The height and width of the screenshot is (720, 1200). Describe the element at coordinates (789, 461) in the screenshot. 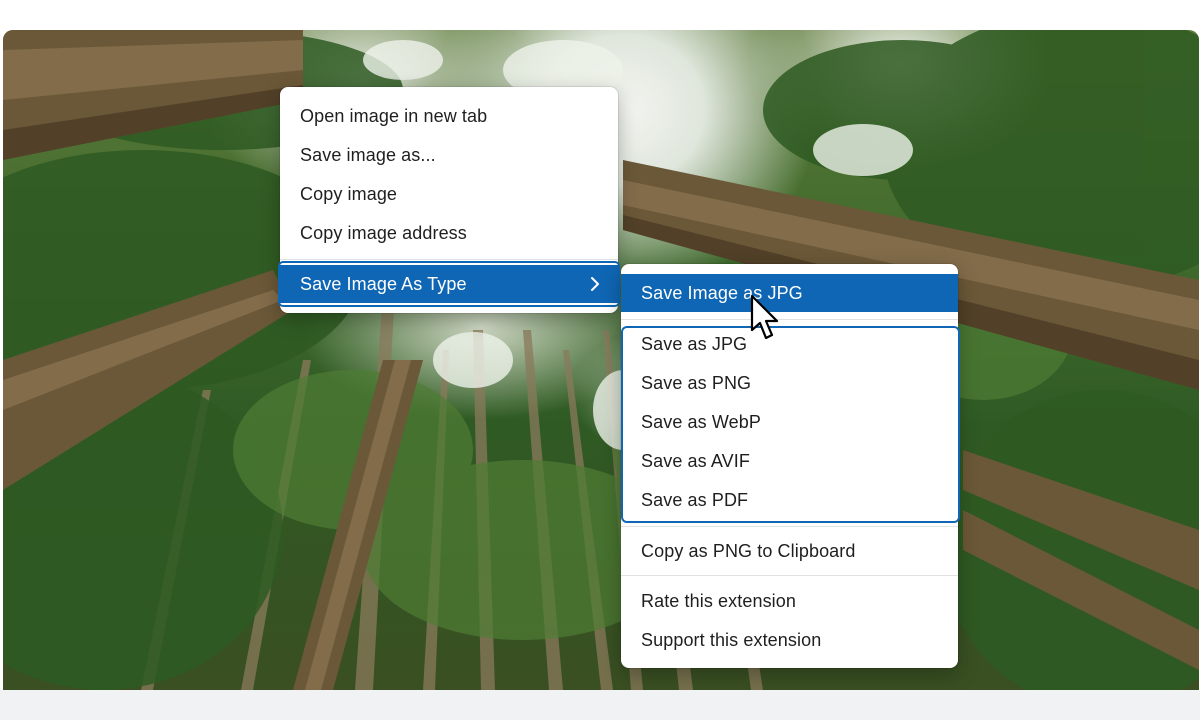

I see `submenu-item-save-as-avif: Save as AVIF` at that location.